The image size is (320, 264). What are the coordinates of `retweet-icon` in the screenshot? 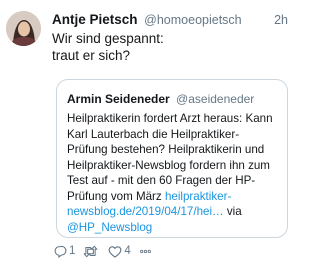 It's located at (91, 251).